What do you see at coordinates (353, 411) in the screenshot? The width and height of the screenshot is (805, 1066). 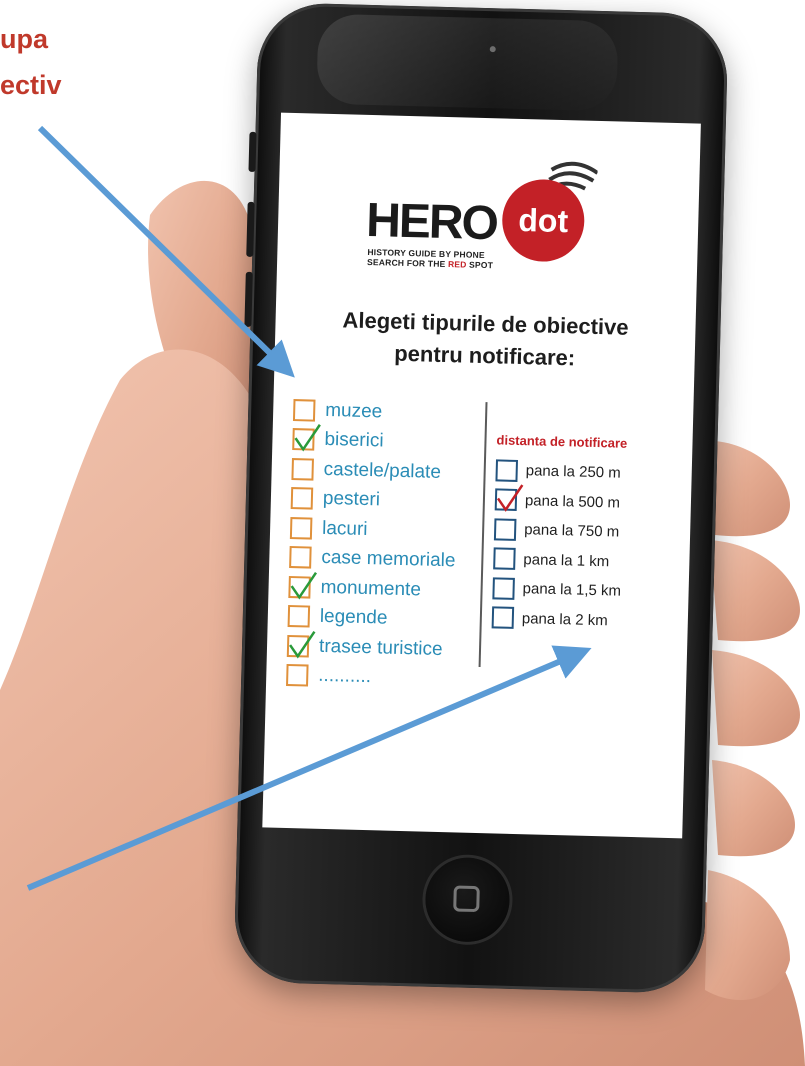 I see `objective-label: muzee` at bounding box center [353, 411].